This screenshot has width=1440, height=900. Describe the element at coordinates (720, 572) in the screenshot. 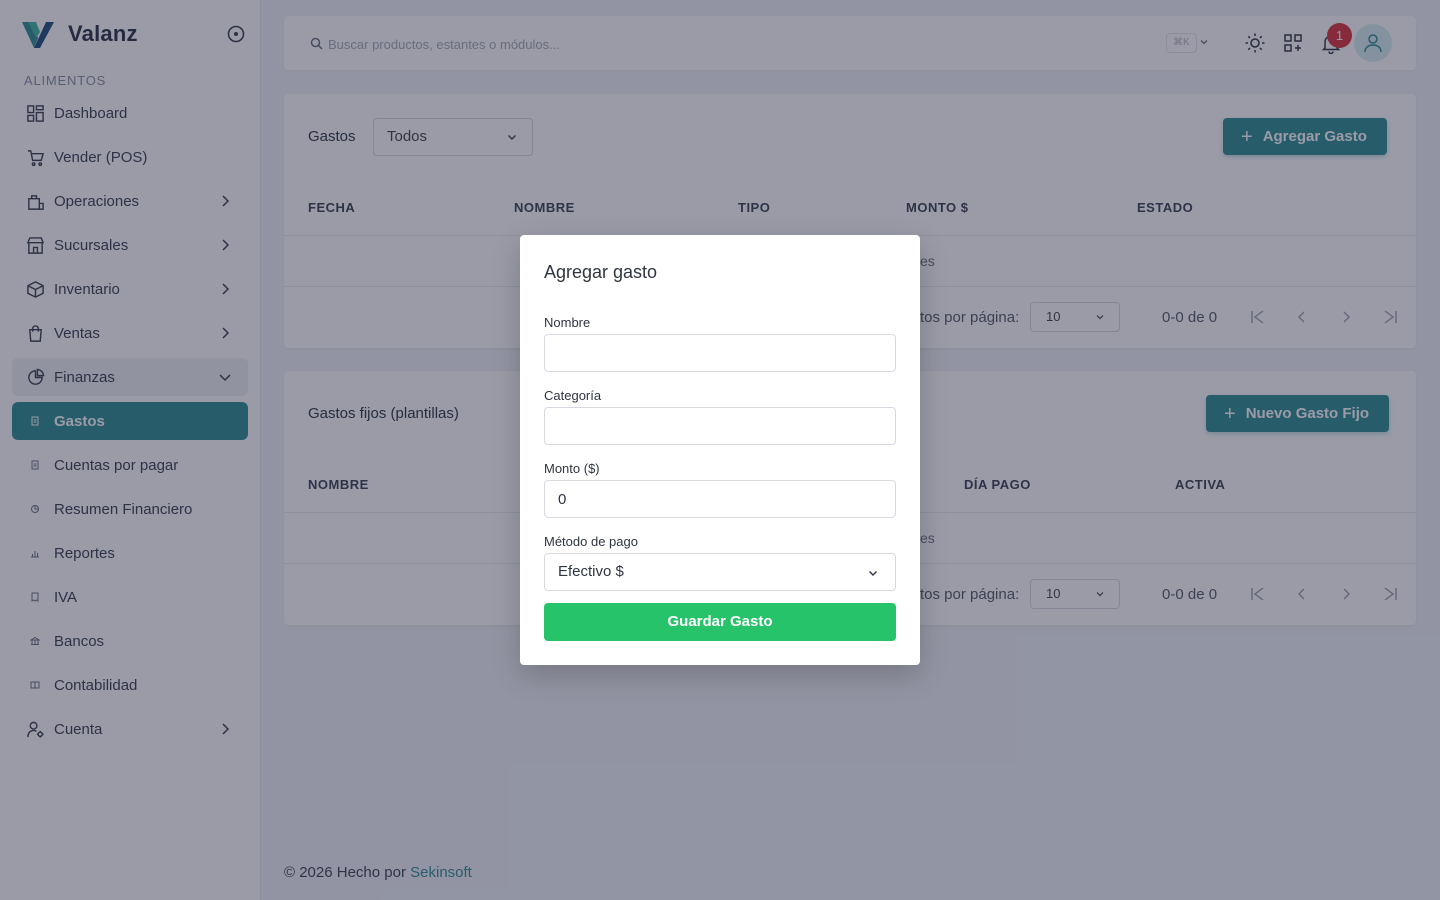

I see `payment-method-select: Efectivo $` at that location.